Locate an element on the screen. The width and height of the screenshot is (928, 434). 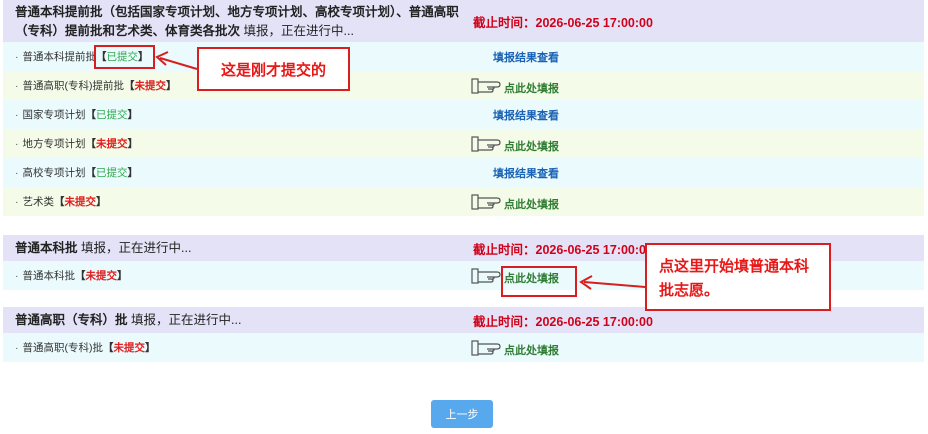
item-name: 普通高职(专科)批 is located at coordinates (63, 348).